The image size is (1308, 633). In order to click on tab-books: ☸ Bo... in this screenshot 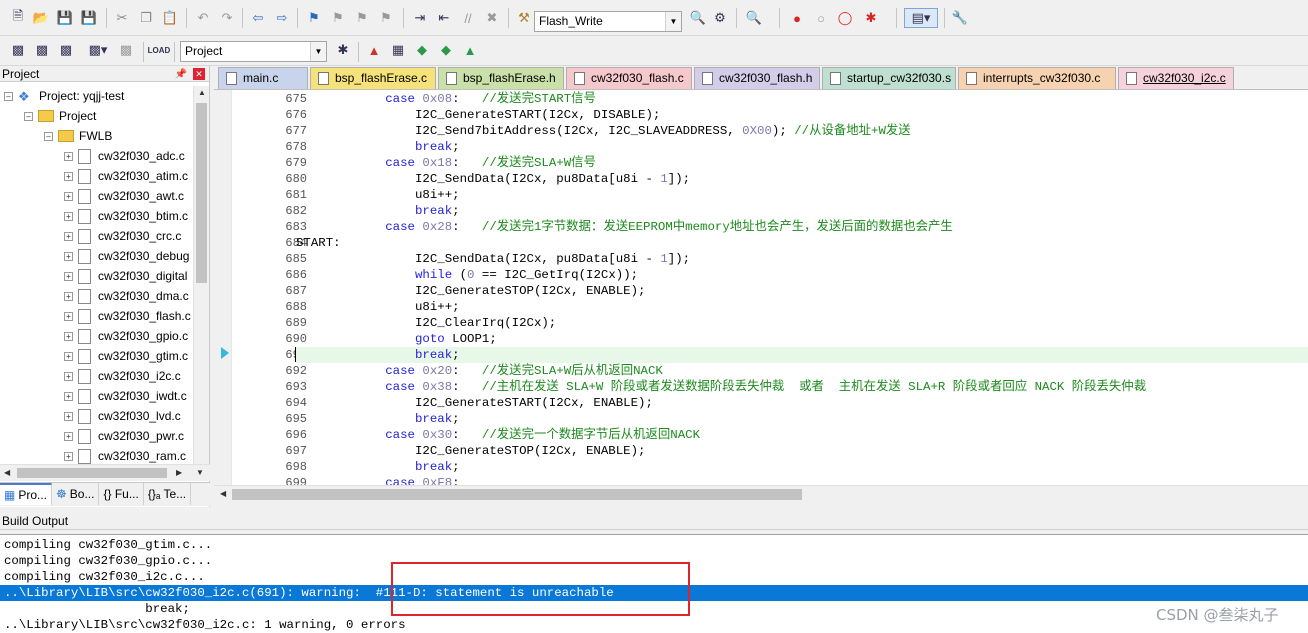, I will do `click(76, 494)`.